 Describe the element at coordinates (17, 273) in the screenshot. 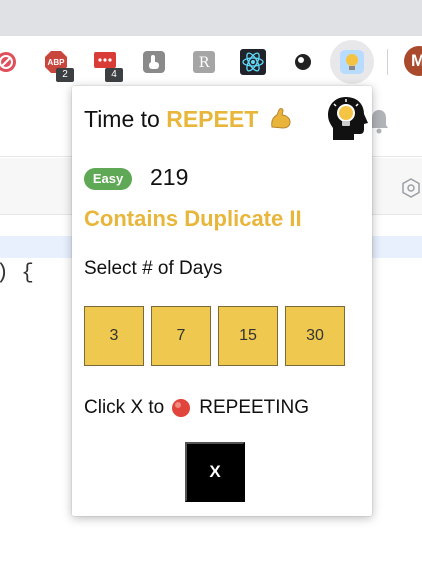

I see `code-fragment: ) {` at that location.